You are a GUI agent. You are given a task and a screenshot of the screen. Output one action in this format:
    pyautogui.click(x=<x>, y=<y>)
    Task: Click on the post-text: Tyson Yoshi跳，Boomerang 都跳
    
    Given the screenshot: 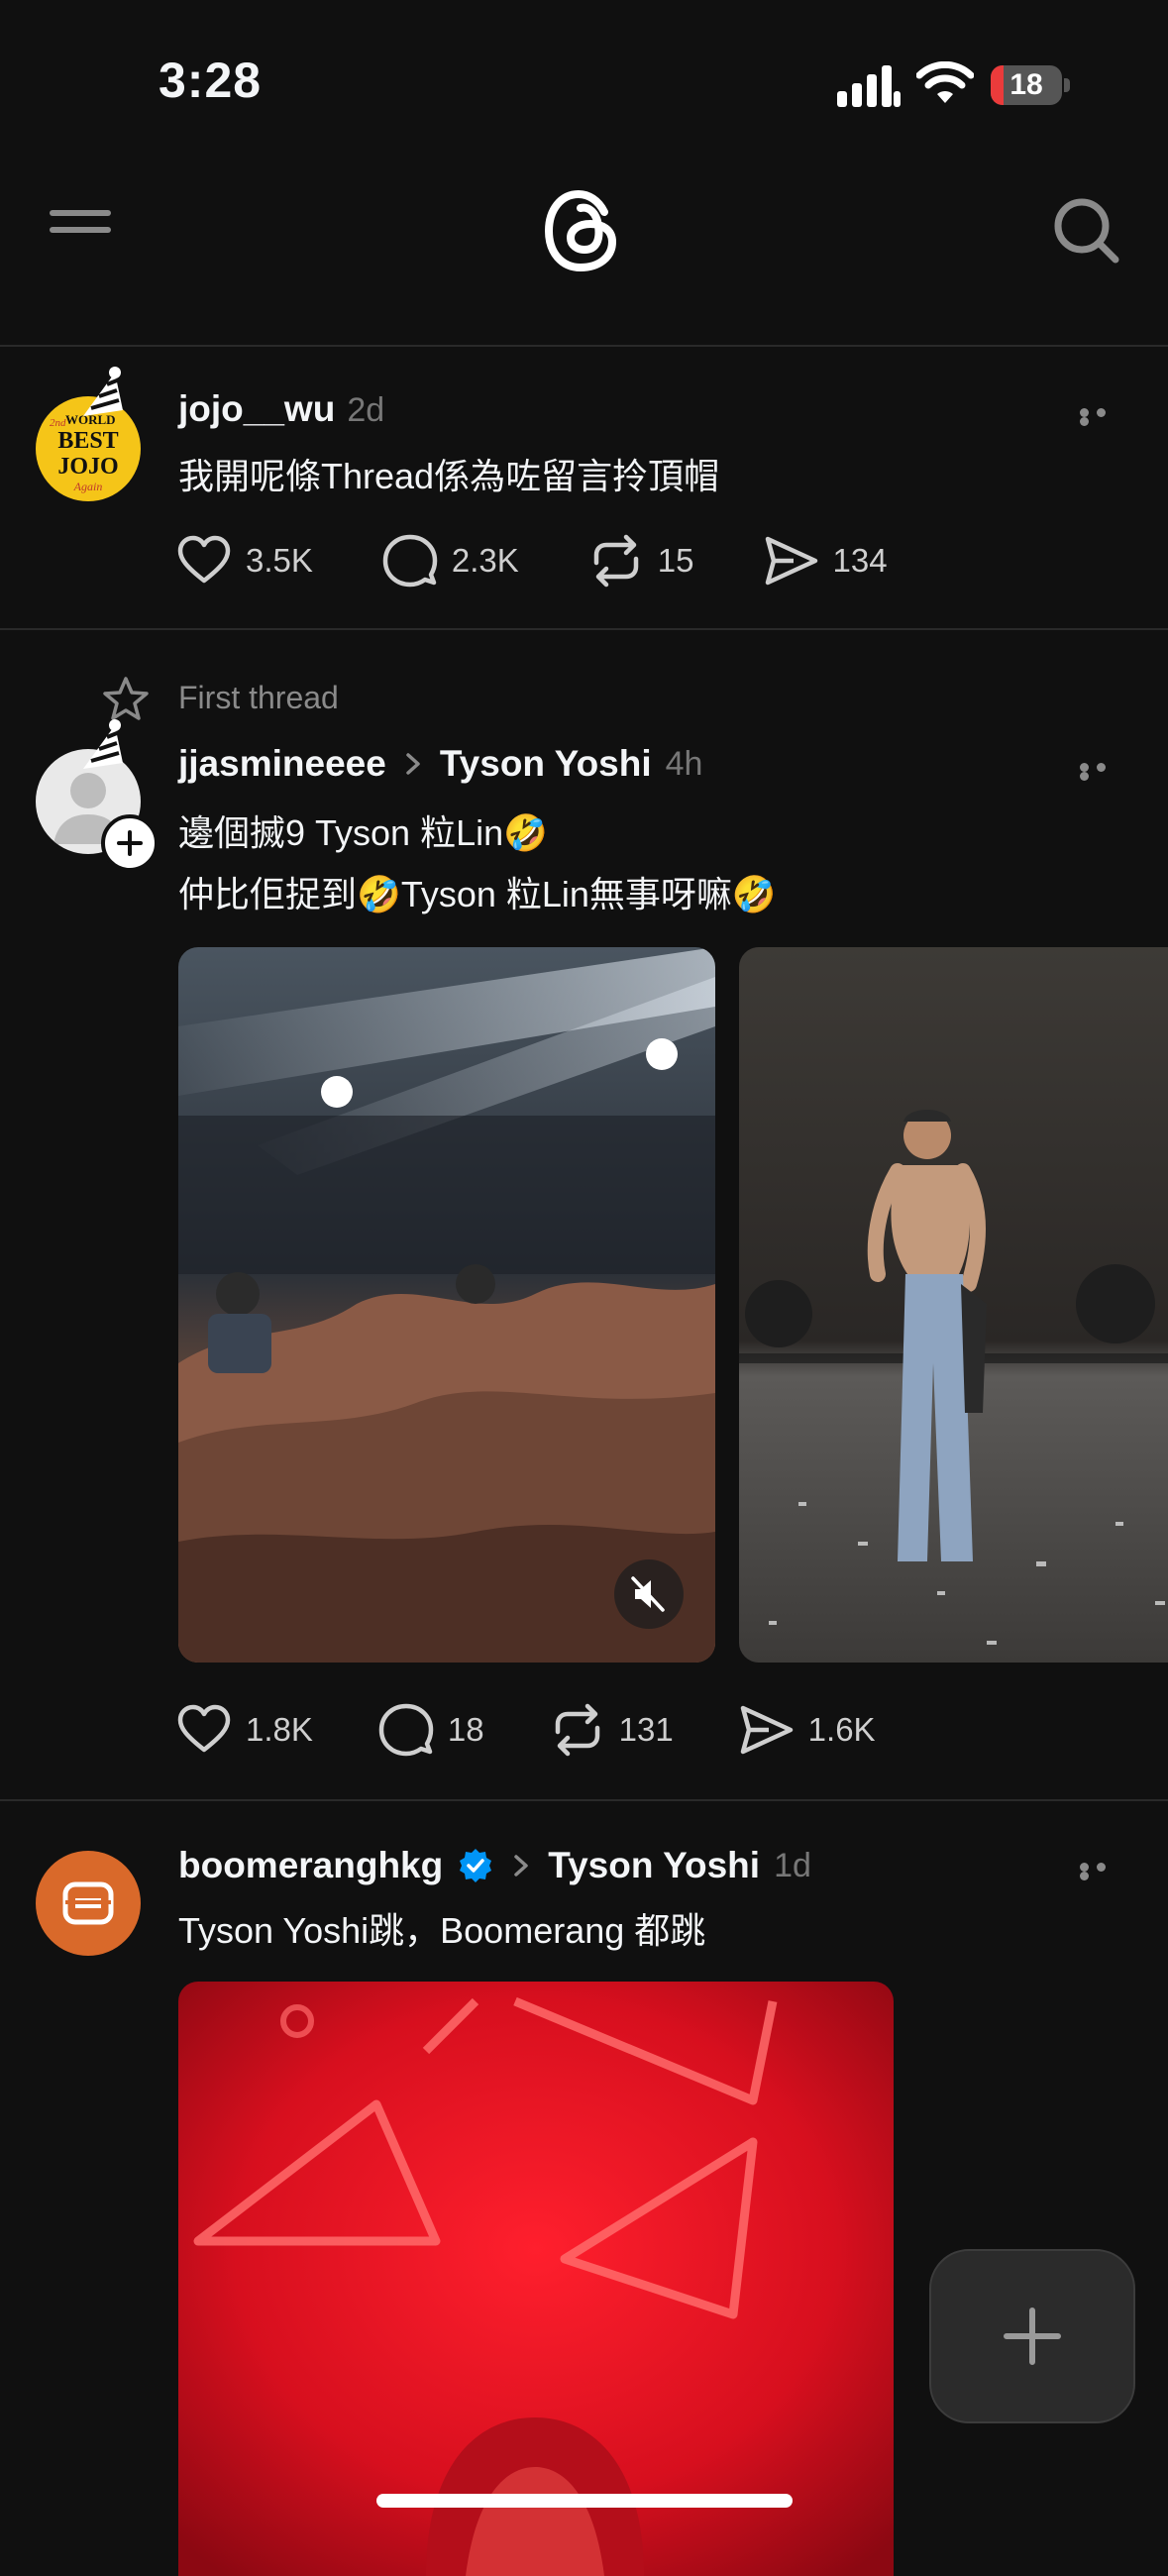 What is the action you would take?
    pyautogui.click(x=442, y=1930)
    